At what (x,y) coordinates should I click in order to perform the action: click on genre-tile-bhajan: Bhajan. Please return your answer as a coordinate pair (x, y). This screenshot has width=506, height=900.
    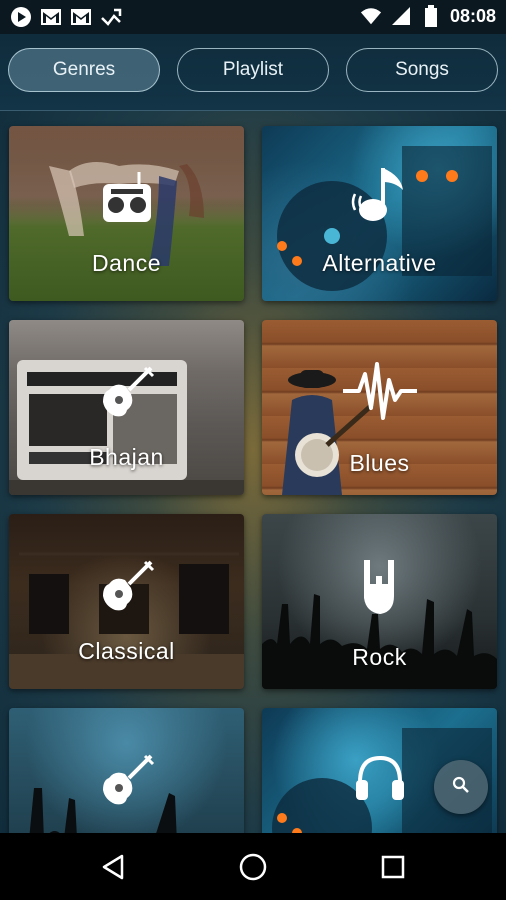
    Looking at the image, I should click on (126, 407).